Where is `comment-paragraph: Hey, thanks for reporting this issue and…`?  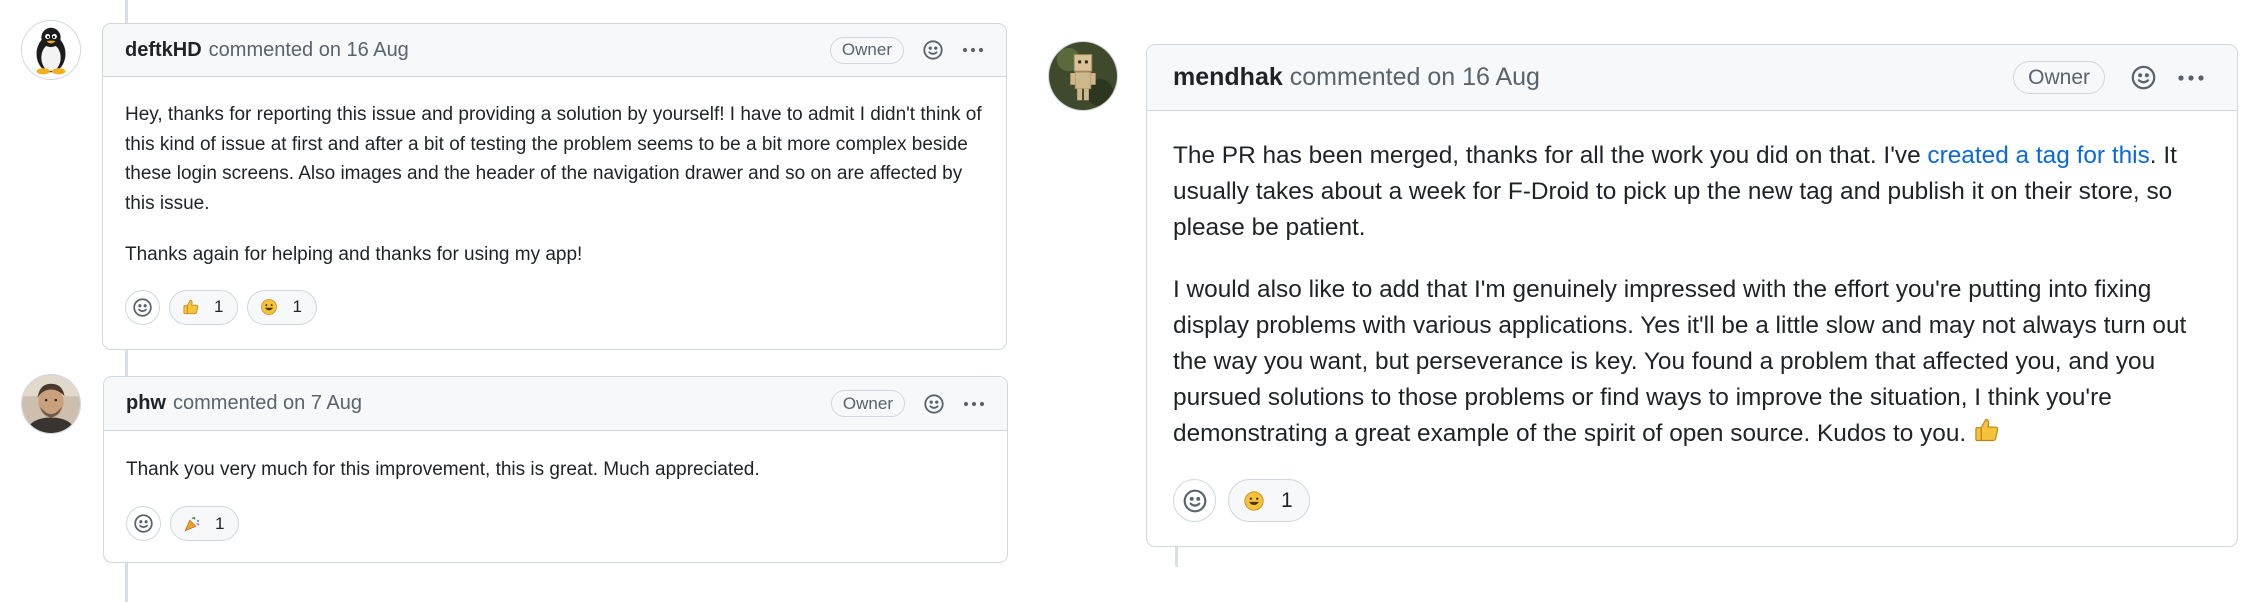 comment-paragraph: Hey, thanks for reporting this issue and… is located at coordinates (553, 159).